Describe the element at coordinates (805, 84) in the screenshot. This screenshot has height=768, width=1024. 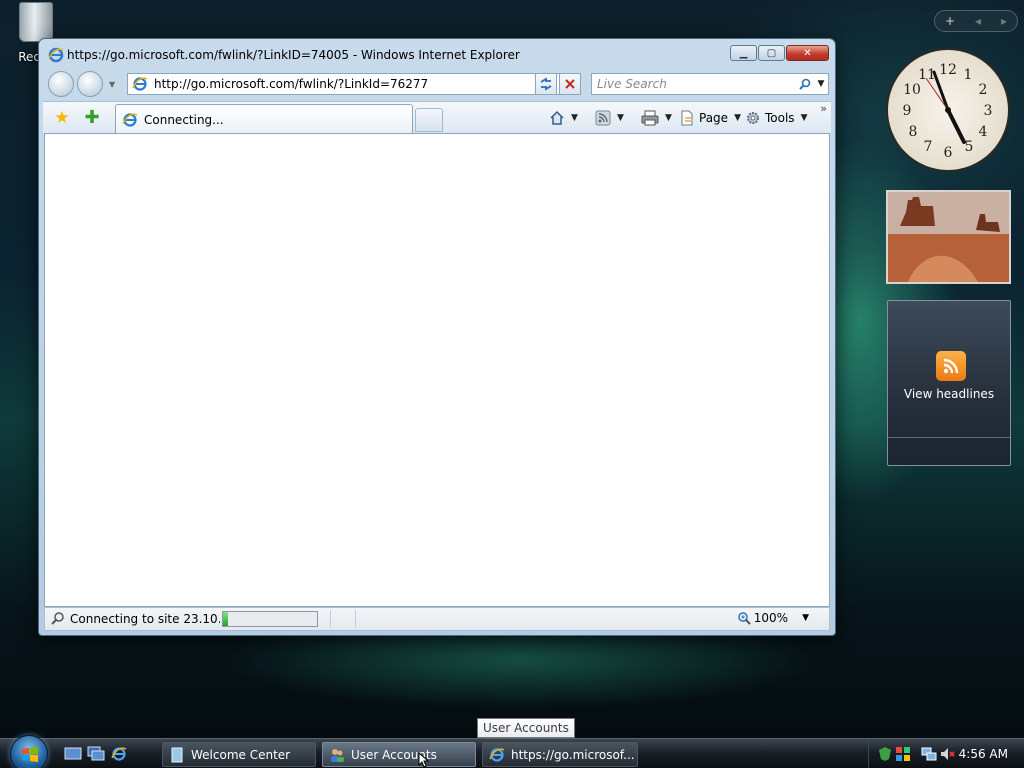
I see `search-icon` at that location.